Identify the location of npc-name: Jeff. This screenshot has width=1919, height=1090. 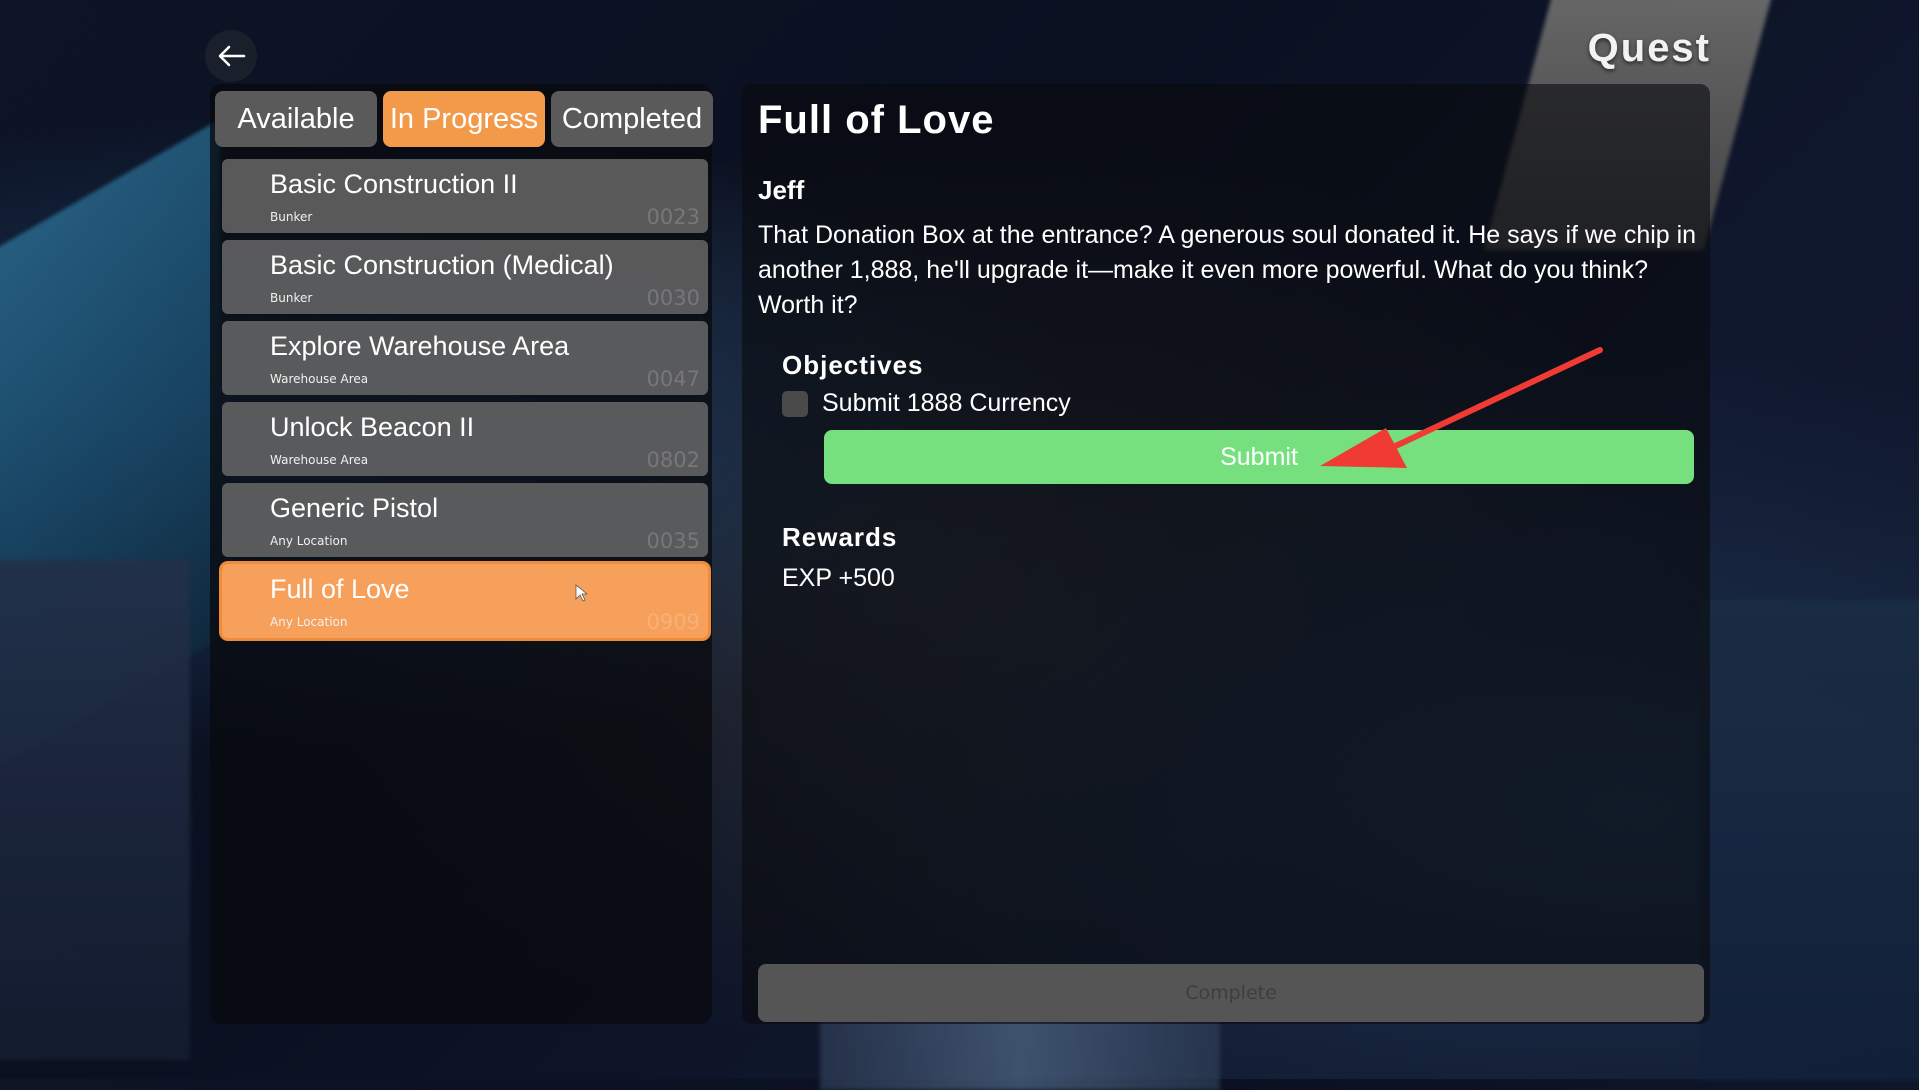
(781, 190).